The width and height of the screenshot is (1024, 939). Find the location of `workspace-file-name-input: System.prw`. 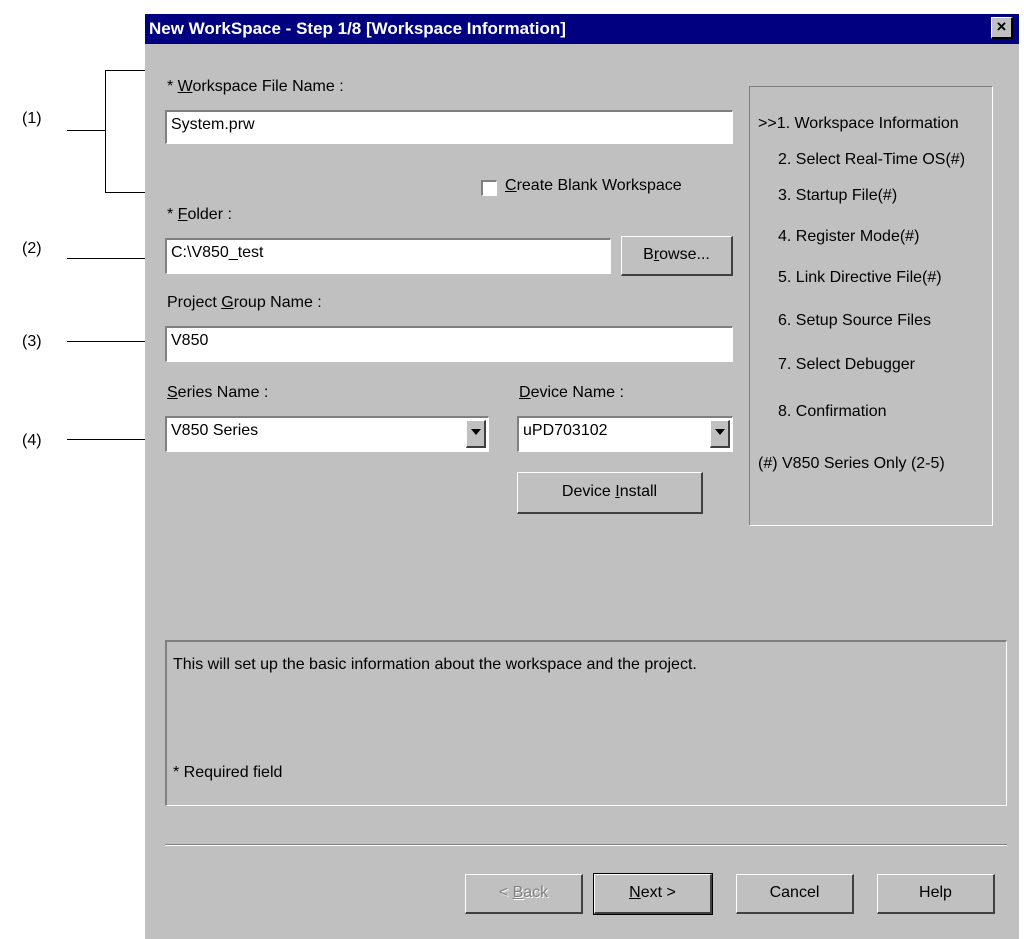

workspace-file-name-input: System.prw is located at coordinates (449, 127).